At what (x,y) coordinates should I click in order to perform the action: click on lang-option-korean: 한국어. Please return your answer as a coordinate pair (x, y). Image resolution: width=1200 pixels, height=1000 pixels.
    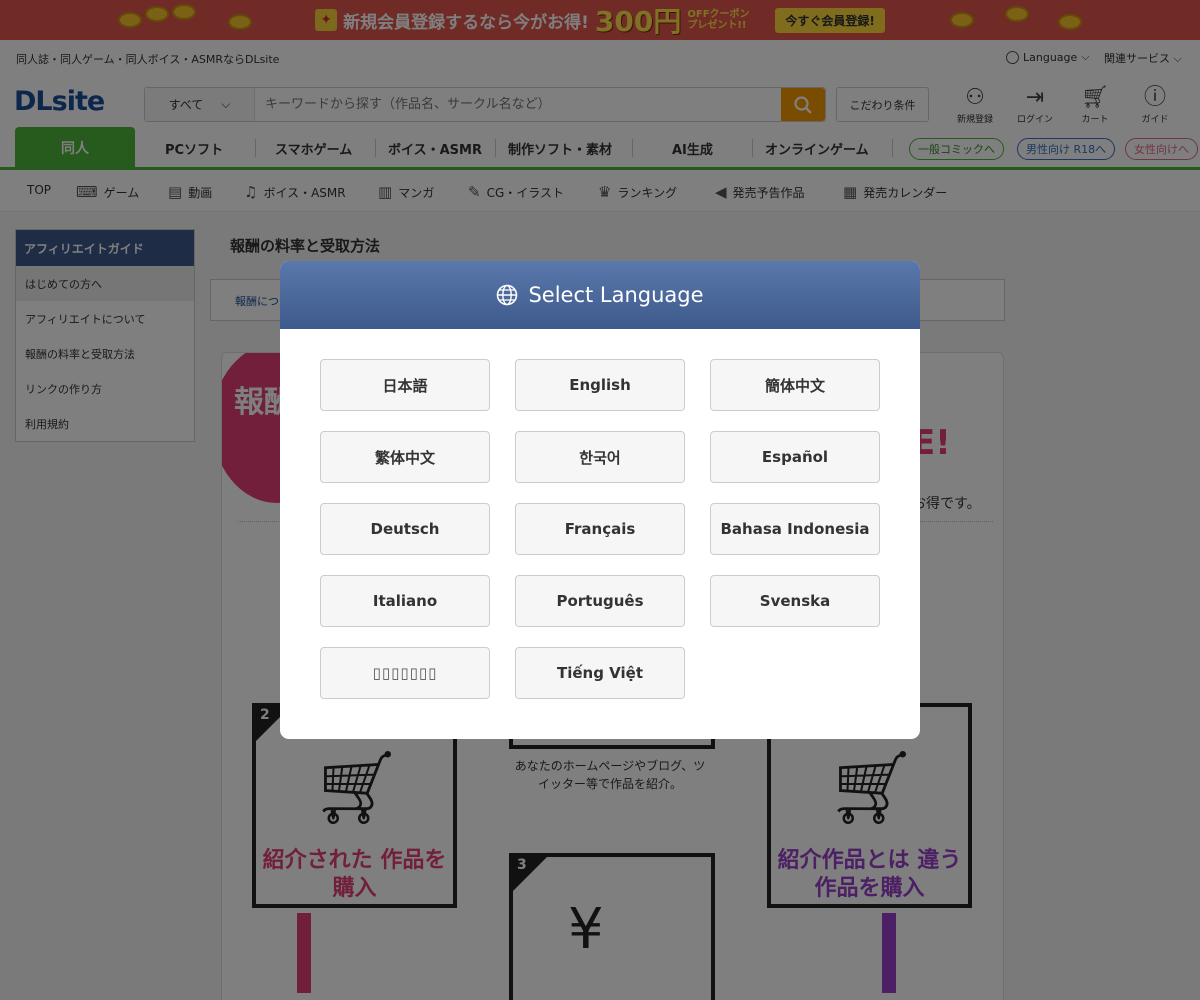
    Looking at the image, I should click on (600, 457).